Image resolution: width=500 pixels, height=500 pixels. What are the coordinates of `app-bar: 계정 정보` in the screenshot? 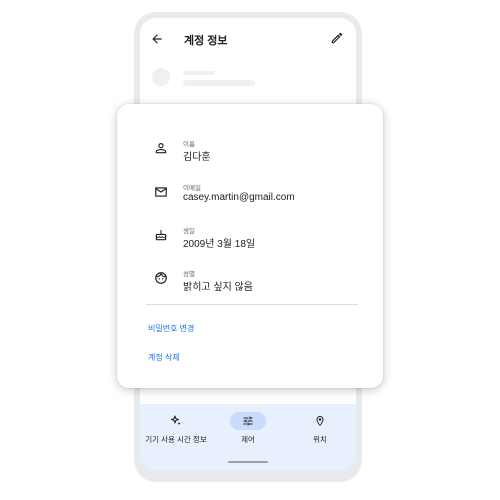 It's located at (248, 40).